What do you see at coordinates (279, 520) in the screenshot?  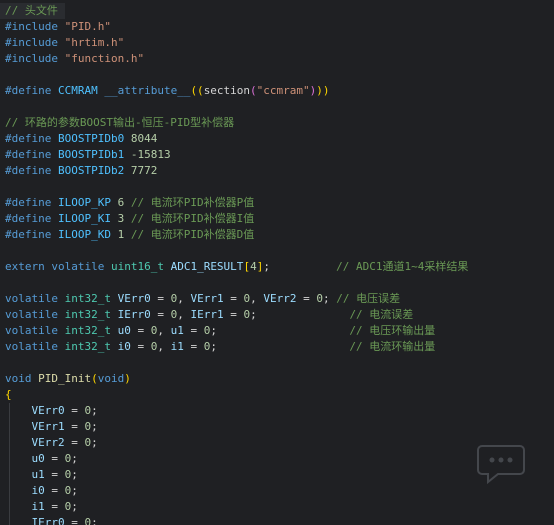 I see `code-line: IErr0 = 0;` at bounding box center [279, 520].